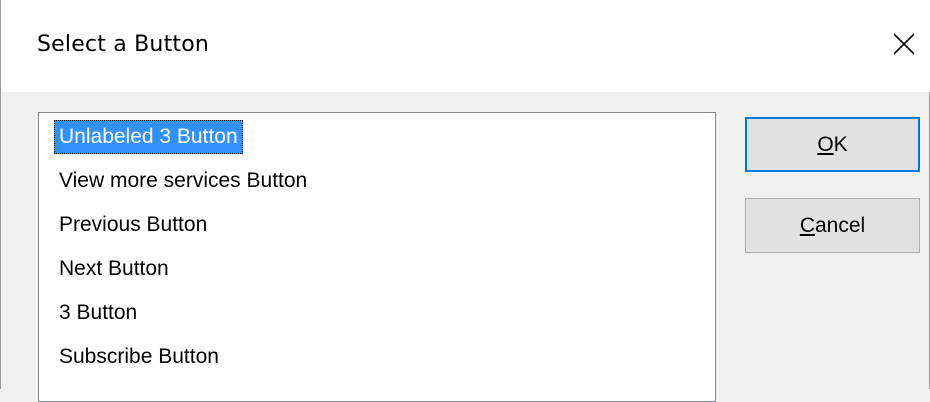  I want to click on list-item: 3 Button, so click(98, 313).